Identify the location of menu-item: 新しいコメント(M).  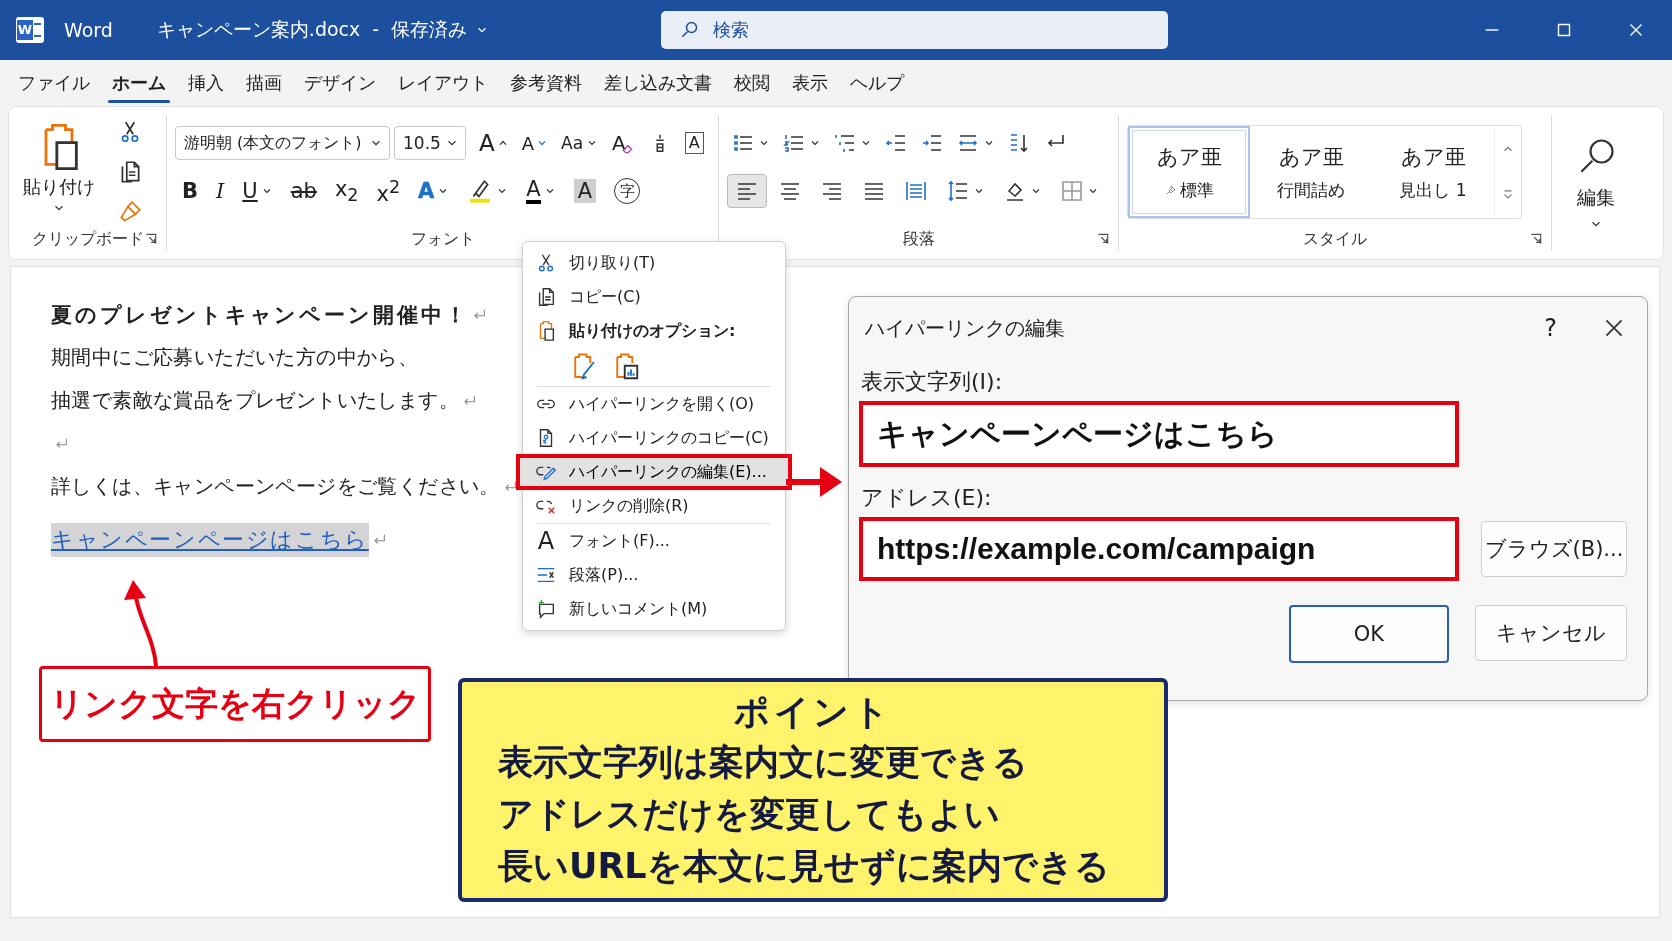
(654, 609).